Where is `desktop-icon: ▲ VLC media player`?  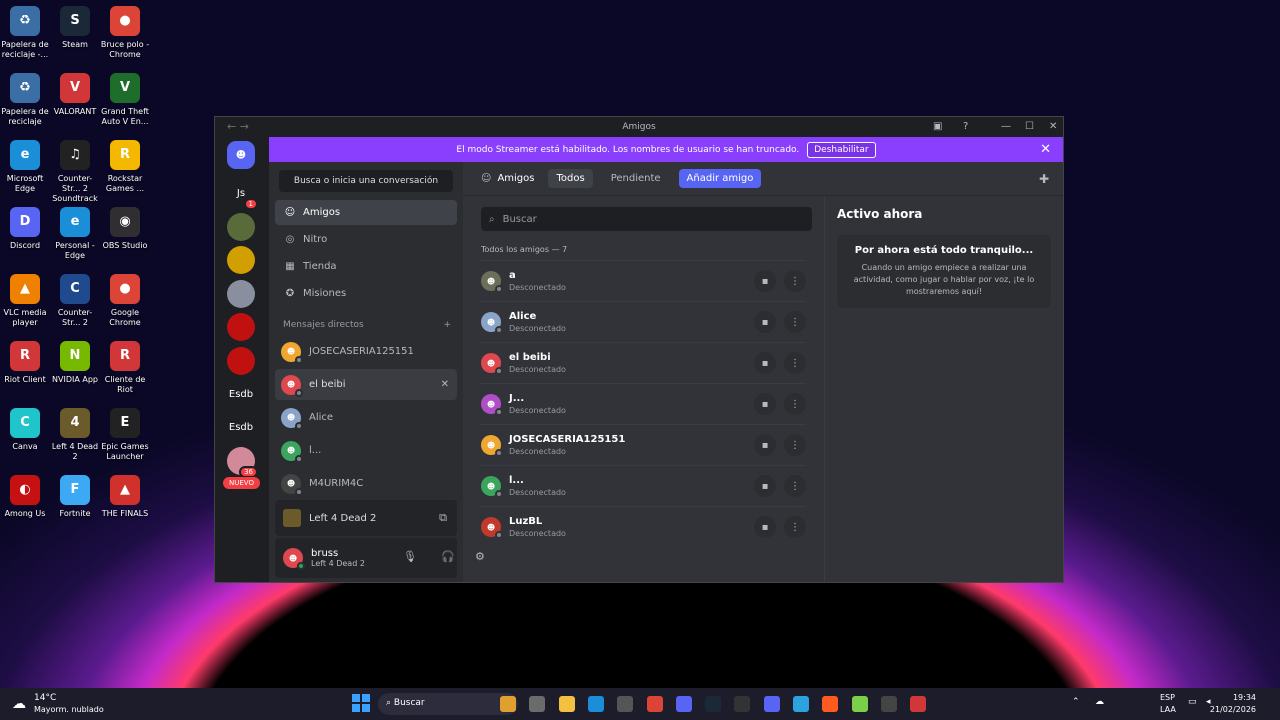
desktop-icon: ▲ VLC media player is located at coordinates (25, 301).